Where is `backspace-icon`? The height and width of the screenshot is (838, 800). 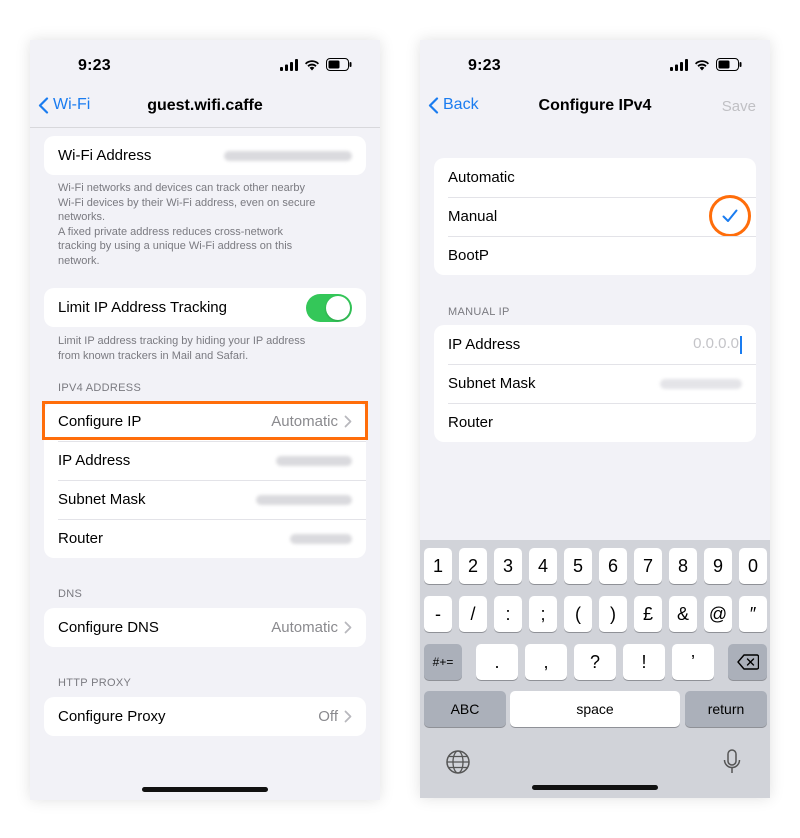
backspace-icon is located at coordinates (747, 662).